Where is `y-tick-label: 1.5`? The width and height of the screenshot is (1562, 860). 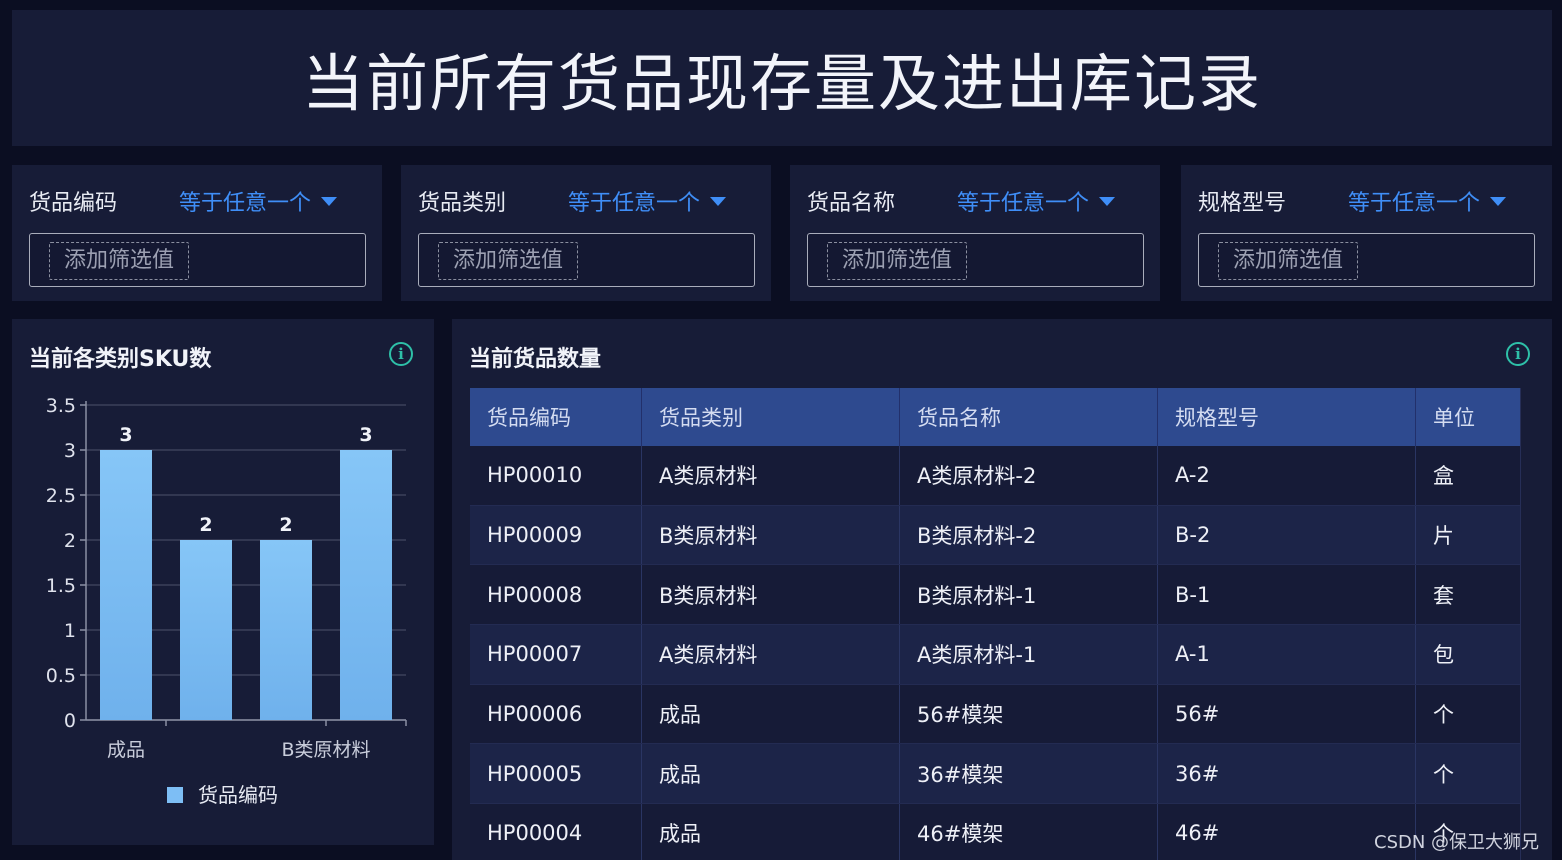 y-tick-label: 1.5 is located at coordinates (61, 586).